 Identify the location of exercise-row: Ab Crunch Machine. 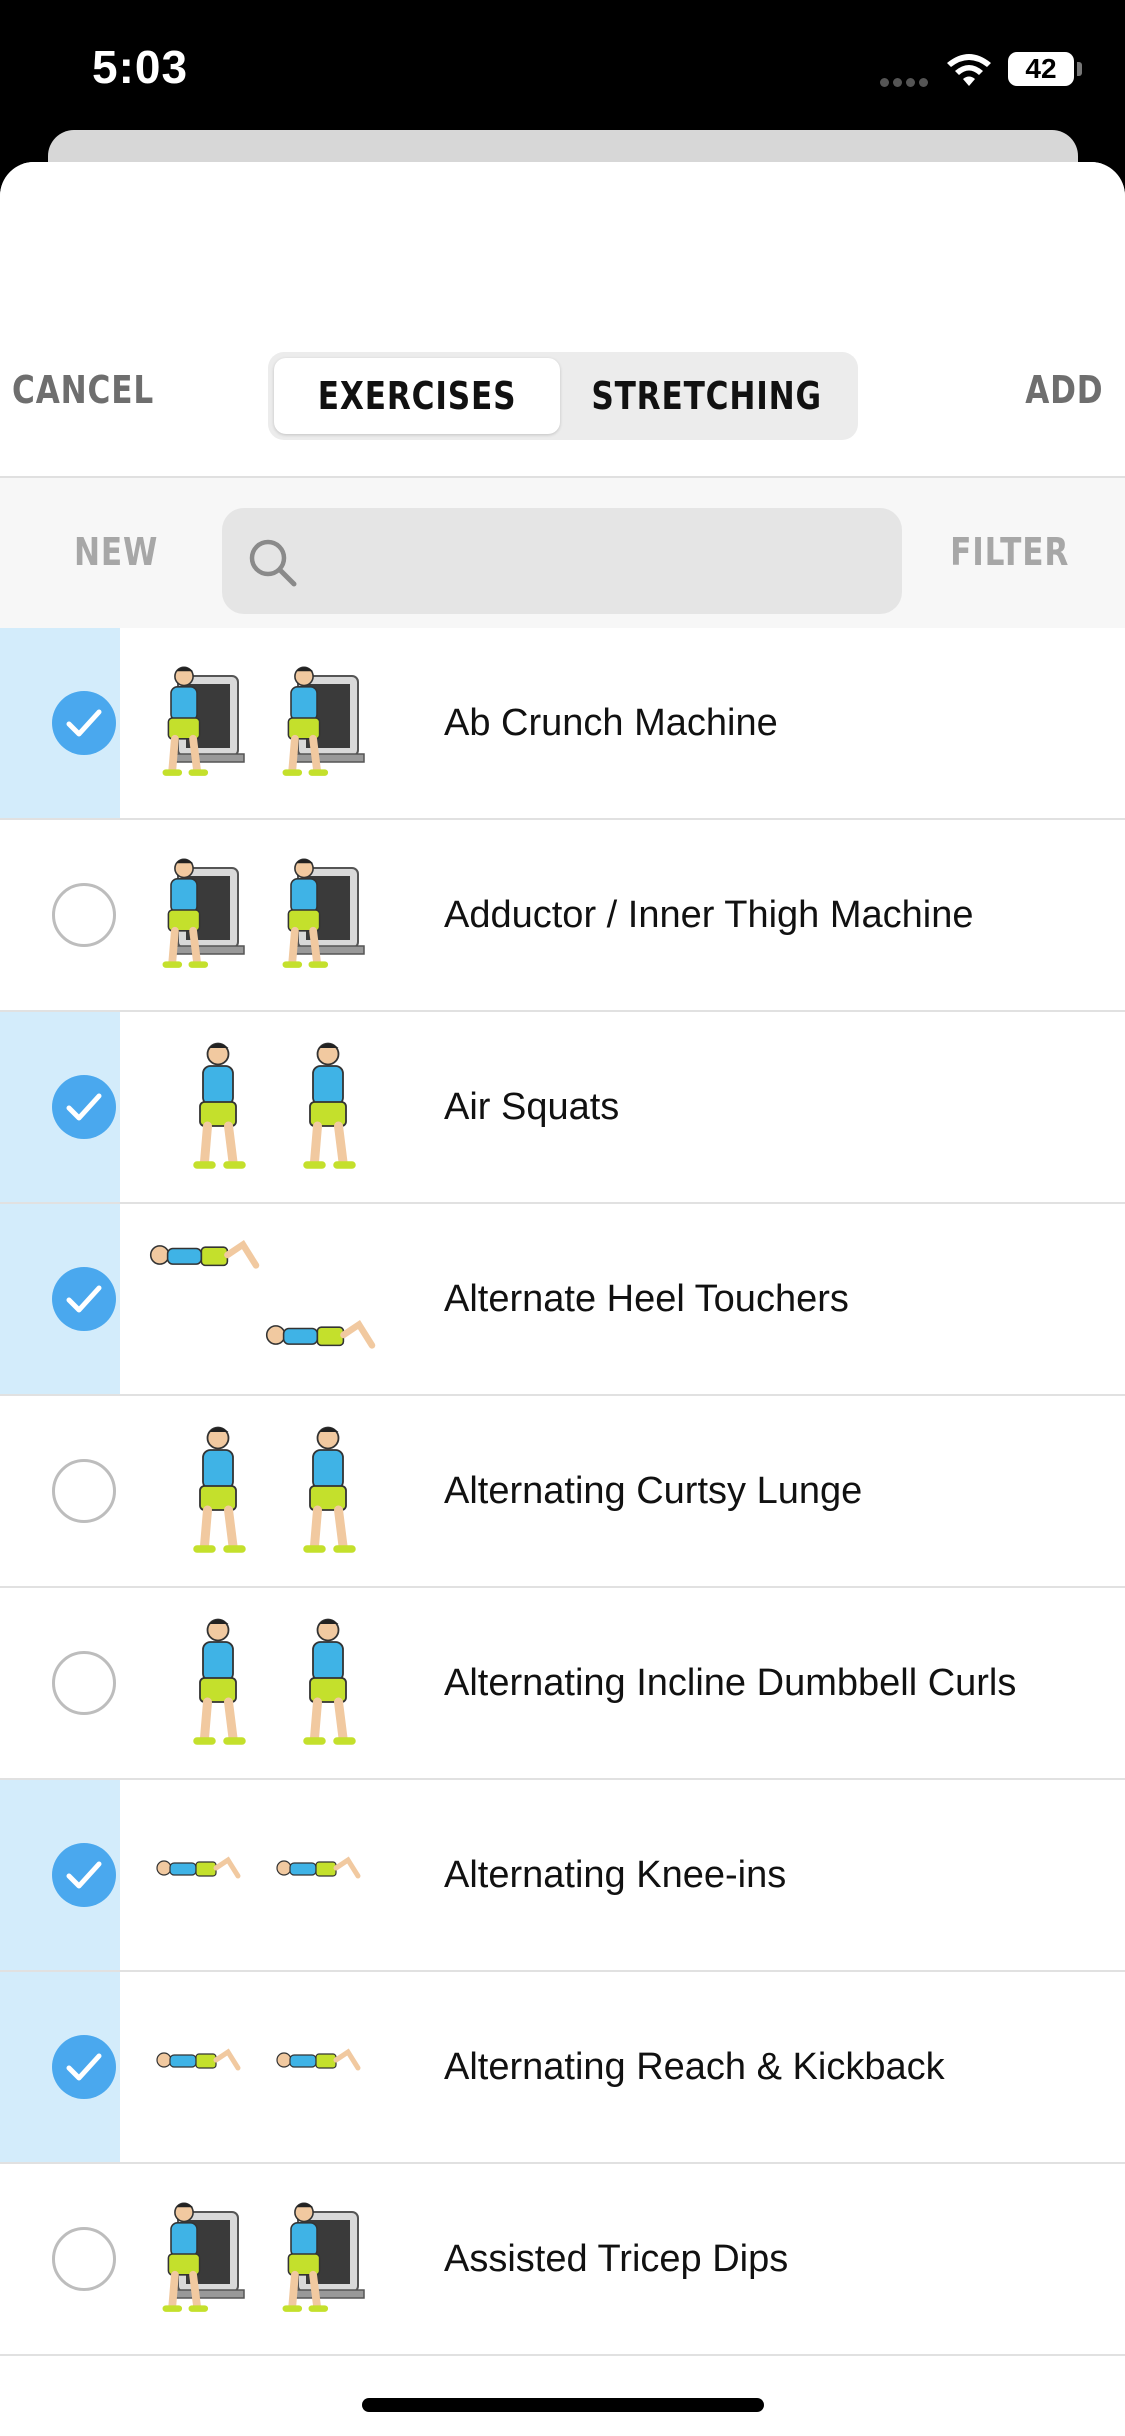
(562, 724).